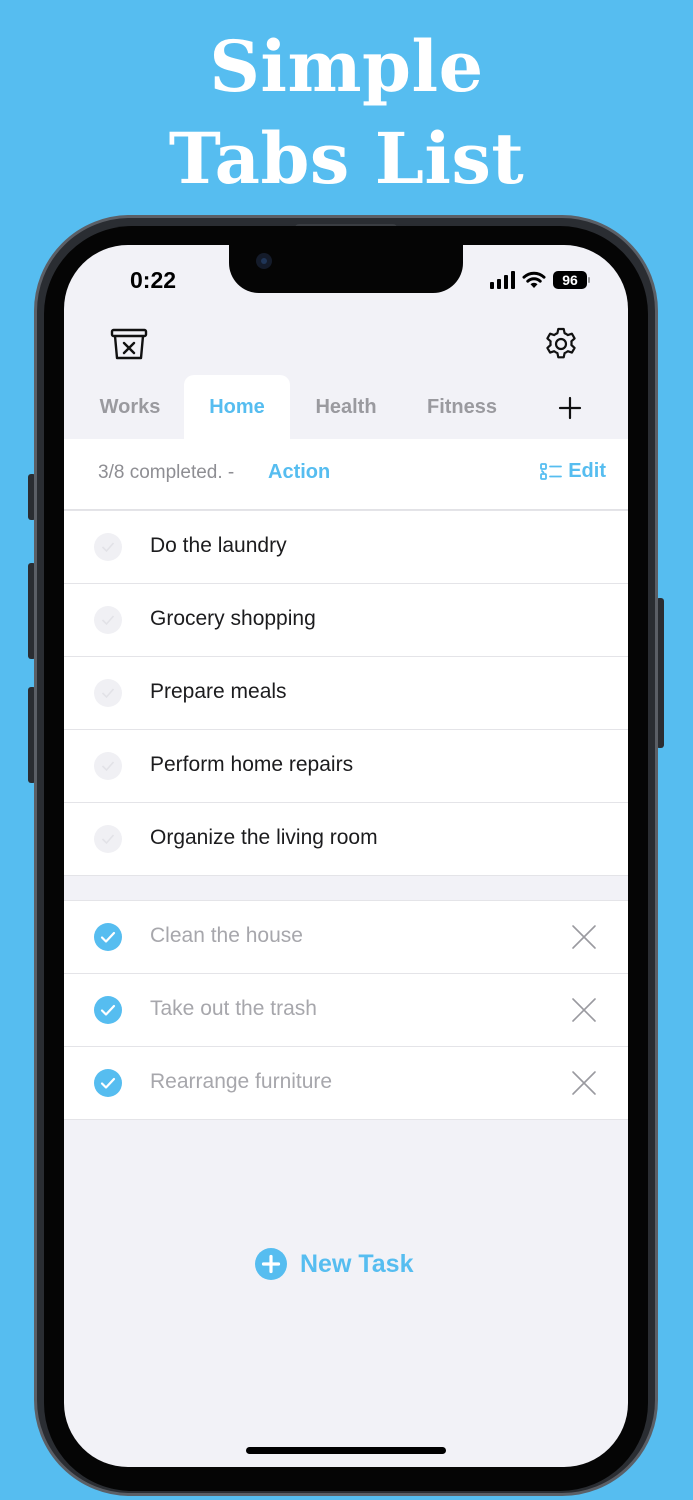 This screenshot has width=693, height=1500. What do you see at coordinates (226, 935) in the screenshot?
I see `task-title: Clean the house` at bounding box center [226, 935].